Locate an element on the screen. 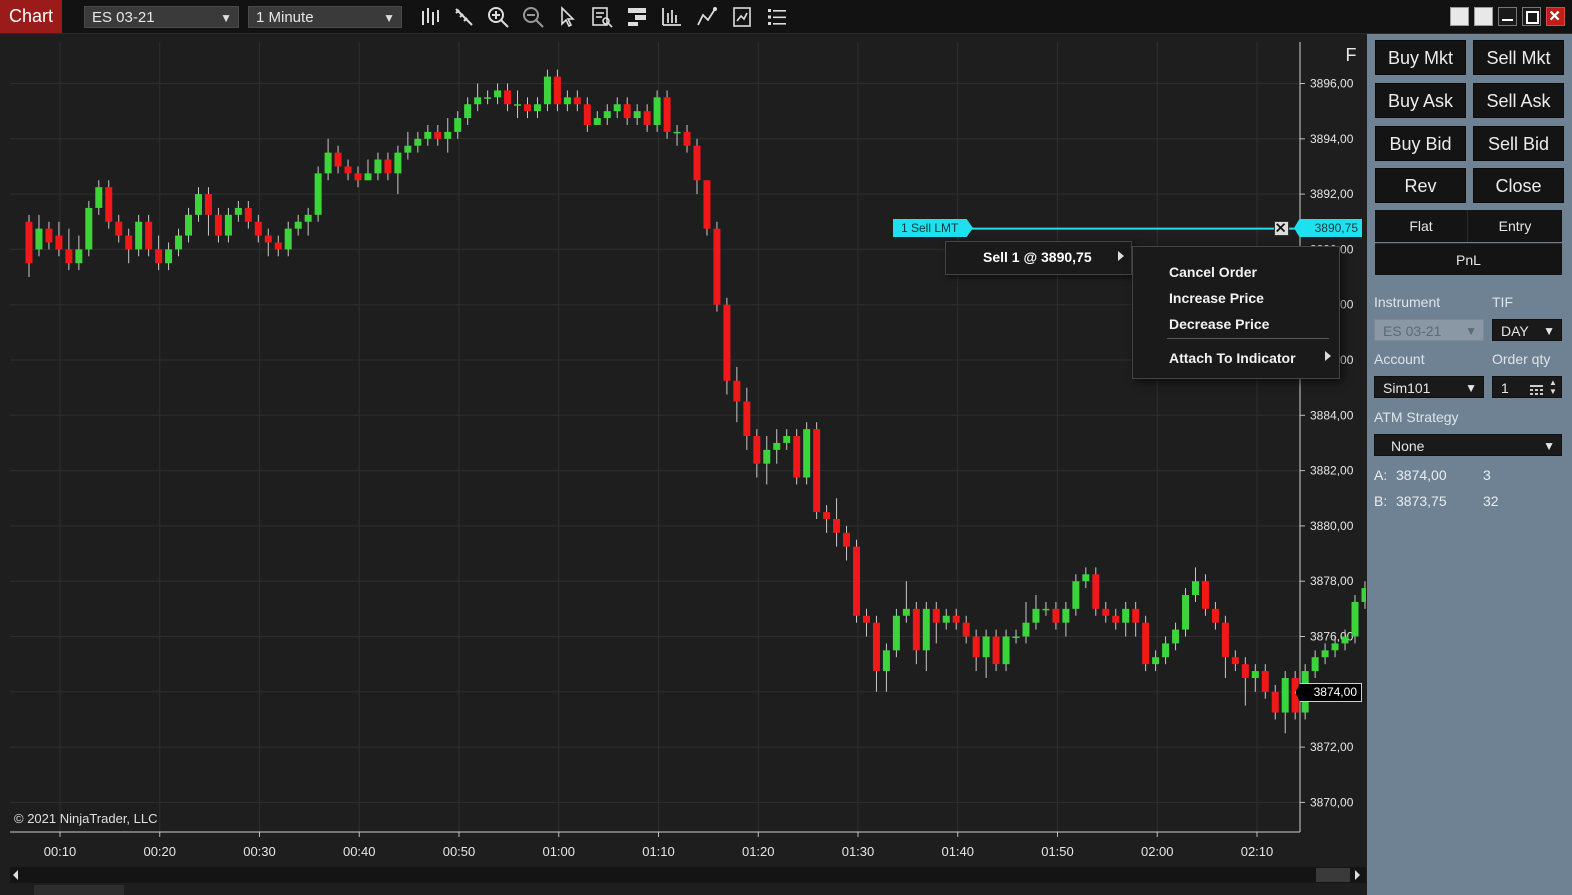 The width and height of the screenshot is (1572, 895). increase-price-item: Increase Price is located at coordinates (1216, 298).